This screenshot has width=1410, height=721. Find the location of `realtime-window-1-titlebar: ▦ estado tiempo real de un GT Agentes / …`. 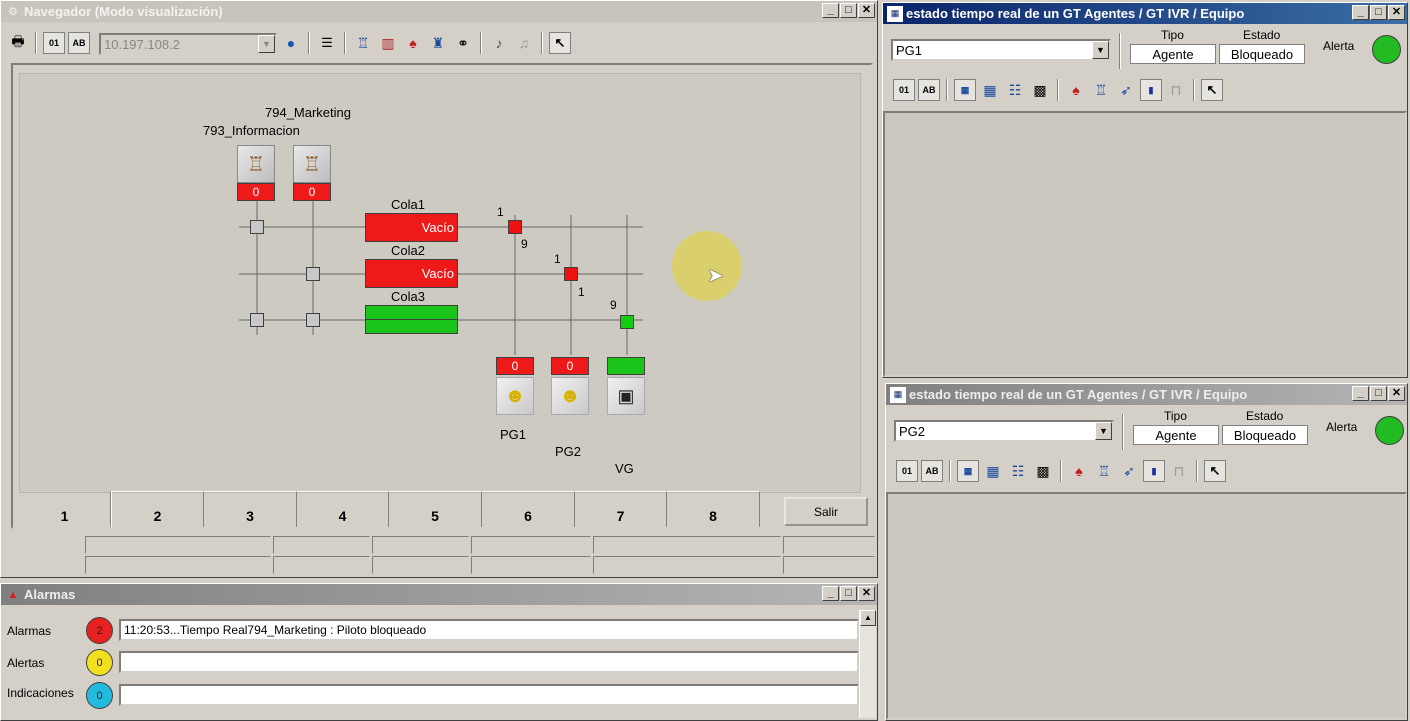

realtime-window-1-titlebar: ▦ estado tiempo real de un GT Agentes / … is located at coordinates (1145, 13).